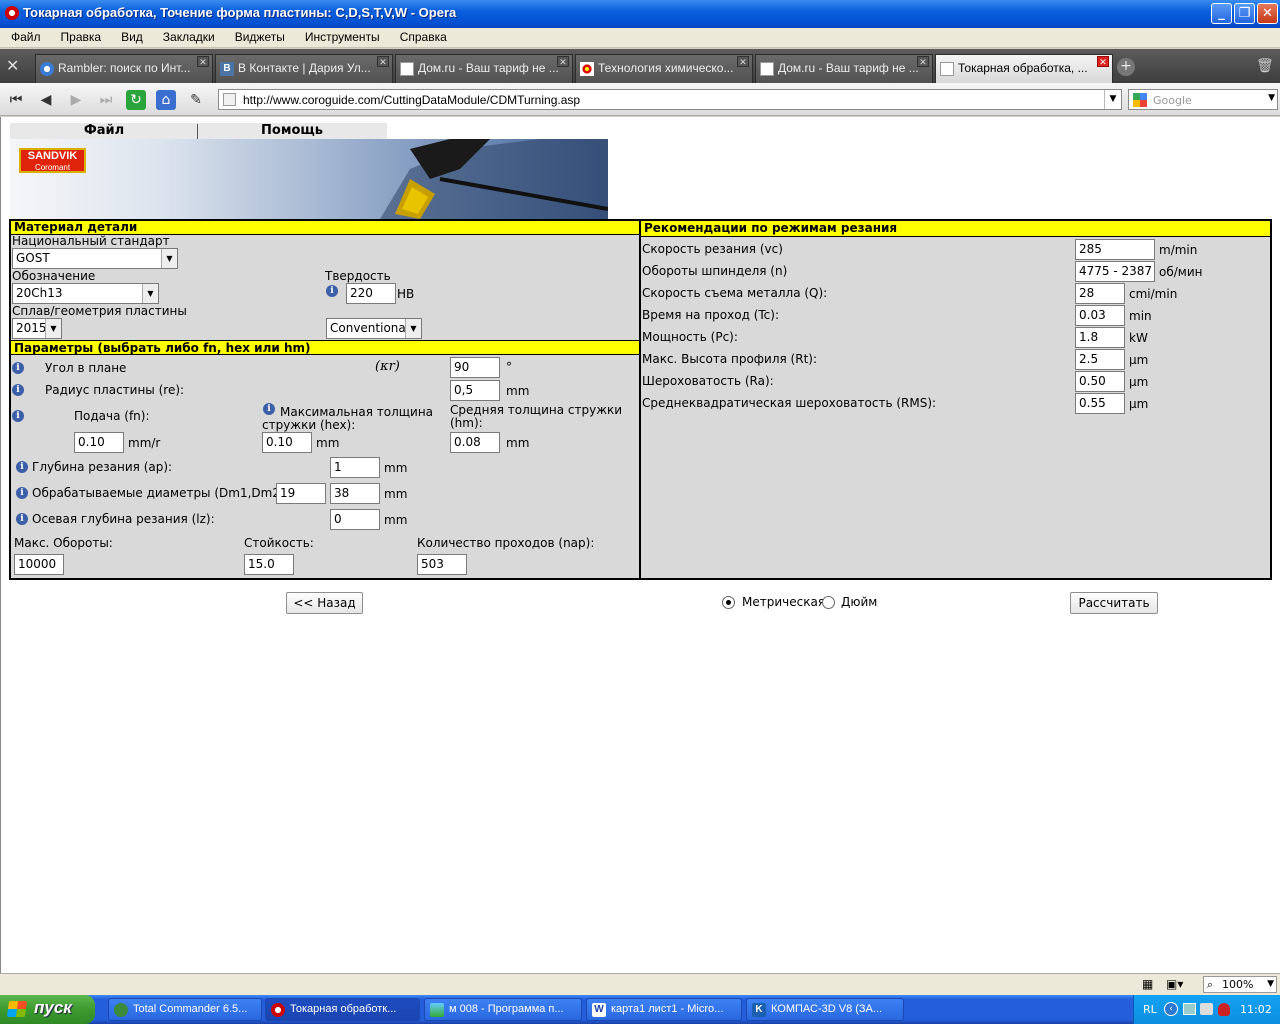 The height and width of the screenshot is (1024, 1280). I want to click on network-icon, so click(1189, 1009).